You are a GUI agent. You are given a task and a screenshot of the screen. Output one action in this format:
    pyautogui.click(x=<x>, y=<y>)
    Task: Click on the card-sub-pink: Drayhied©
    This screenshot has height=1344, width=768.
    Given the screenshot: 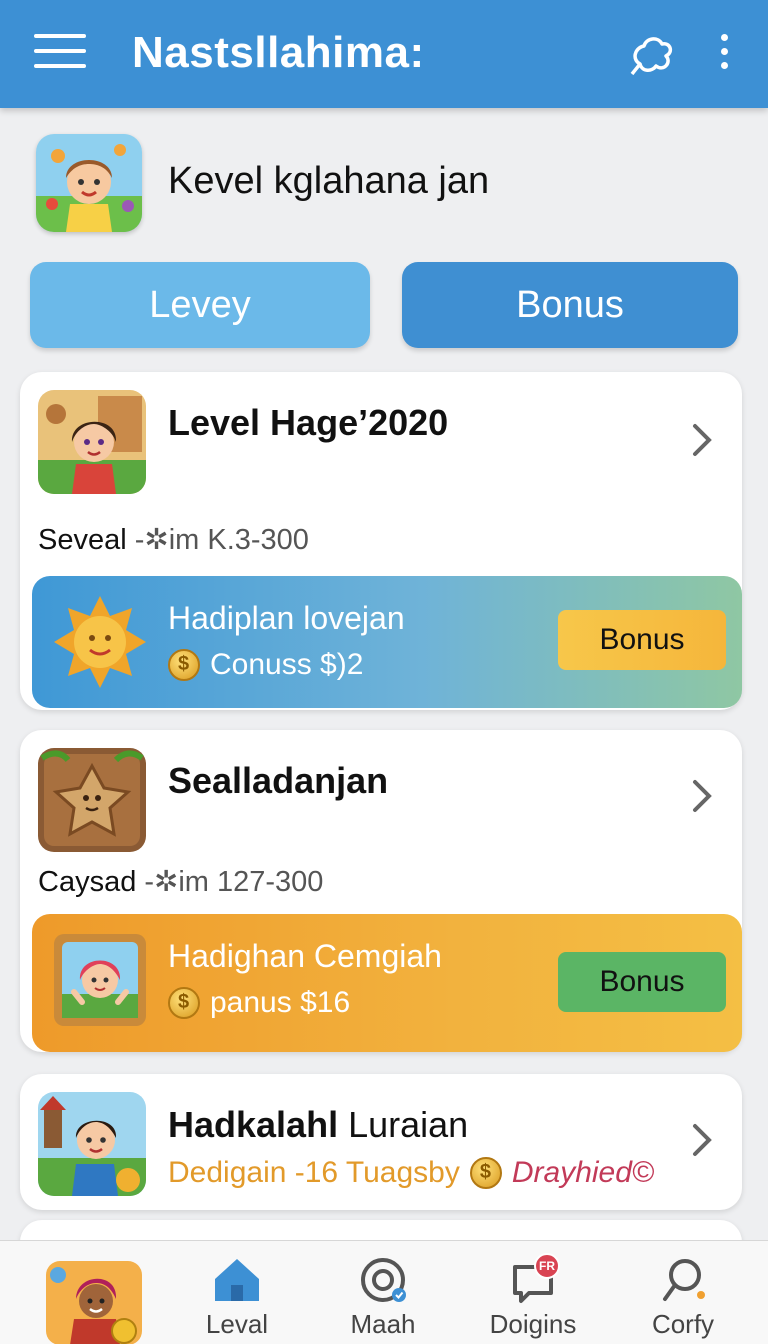 What is the action you would take?
    pyautogui.click(x=583, y=1172)
    